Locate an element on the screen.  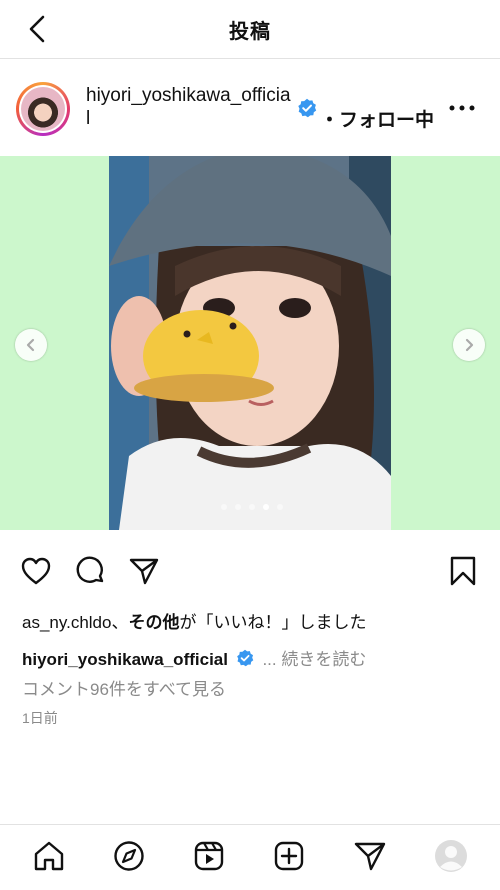
view-all-comments-link: コメント96件をすべて見る is located at coordinates (124, 687).